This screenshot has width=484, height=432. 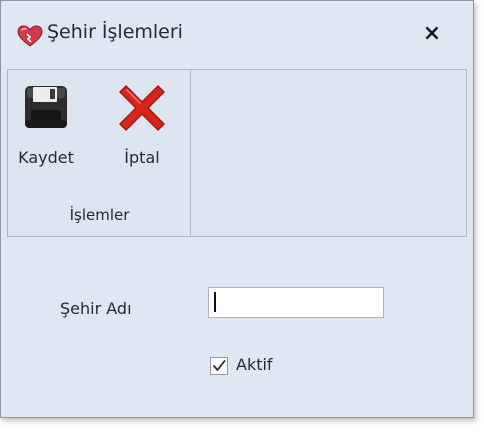 What do you see at coordinates (99, 153) in the screenshot?
I see `ribbon-group-operations: Kaydet İptal İşlemler` at bounding box center [99, 153].